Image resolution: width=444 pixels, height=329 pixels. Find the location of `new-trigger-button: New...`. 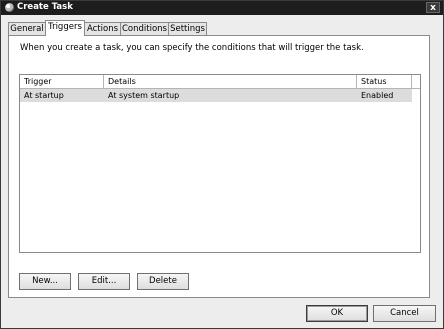

new-trigger-button: New... is located at coordinates (45, 281).